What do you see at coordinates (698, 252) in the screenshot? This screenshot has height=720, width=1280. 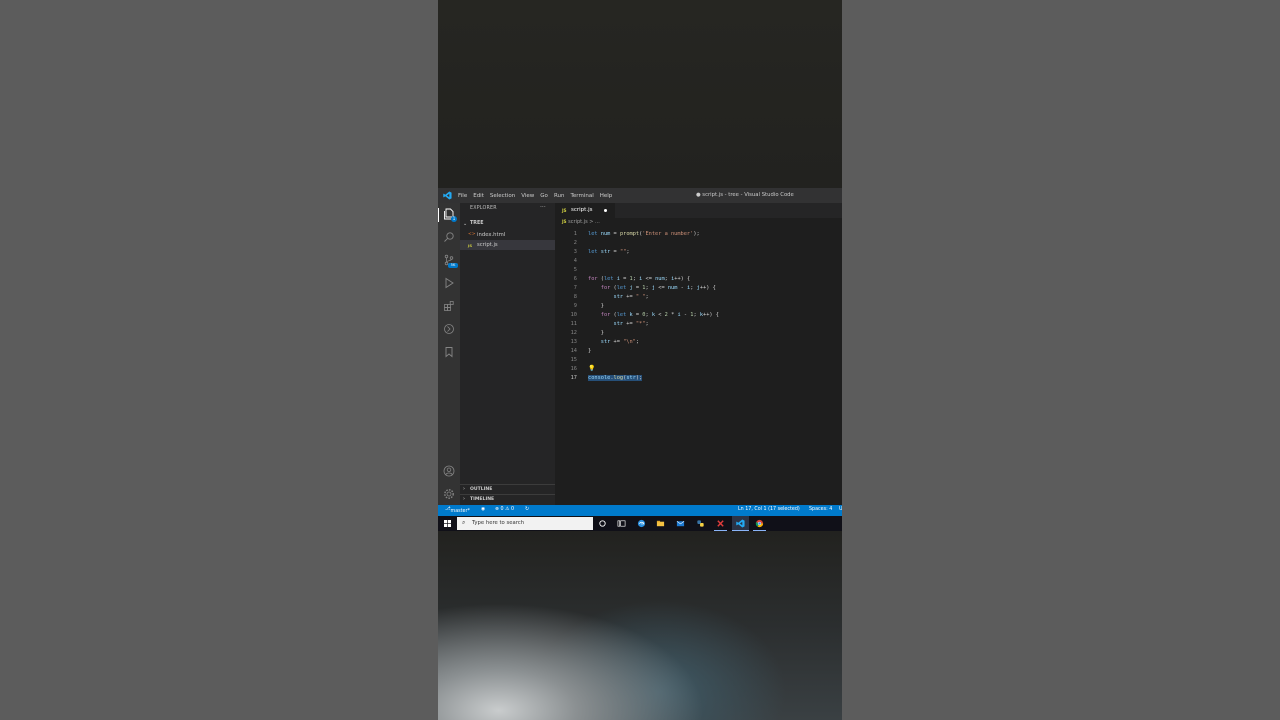 I see `code-line: 3 let str = "";` at bounding box center [698, 252].